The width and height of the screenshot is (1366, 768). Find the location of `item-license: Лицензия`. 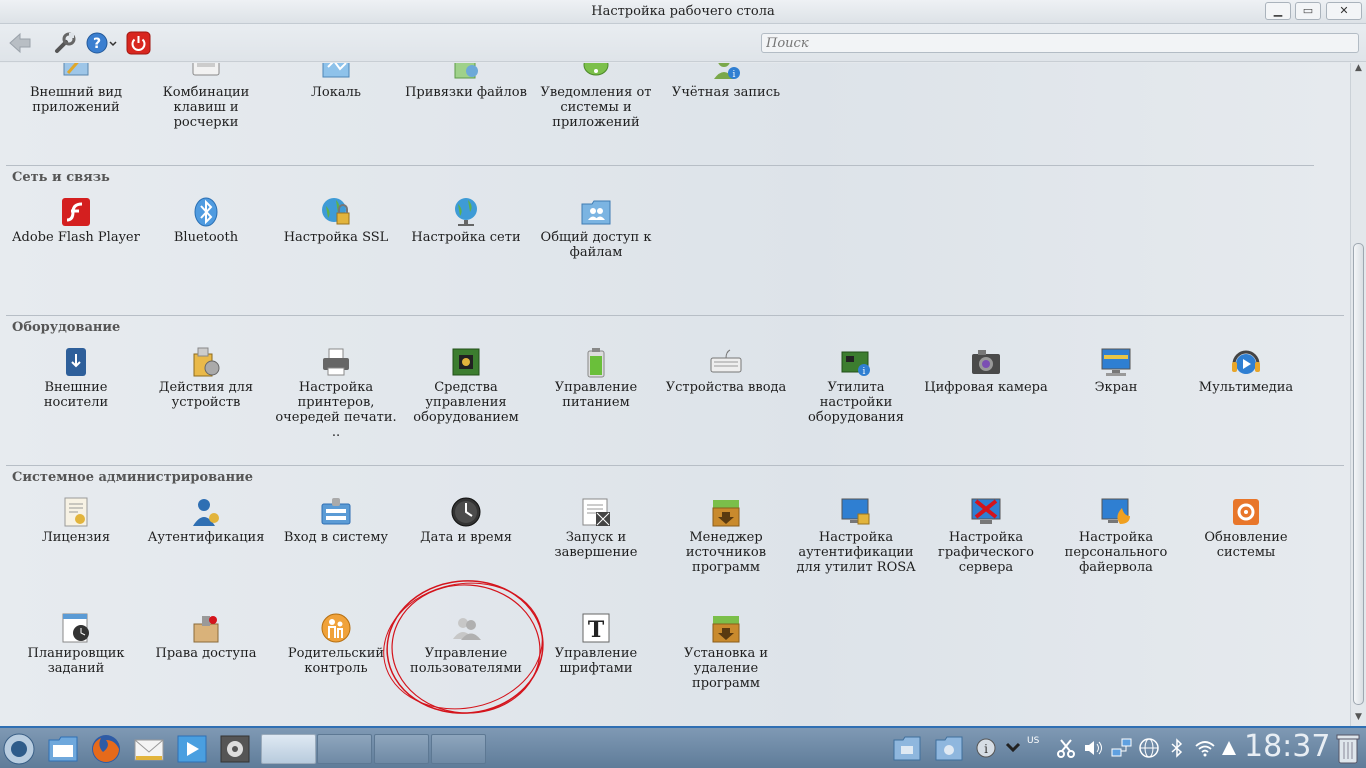

item-license: Лицензия is located at coordinates (76, 520).